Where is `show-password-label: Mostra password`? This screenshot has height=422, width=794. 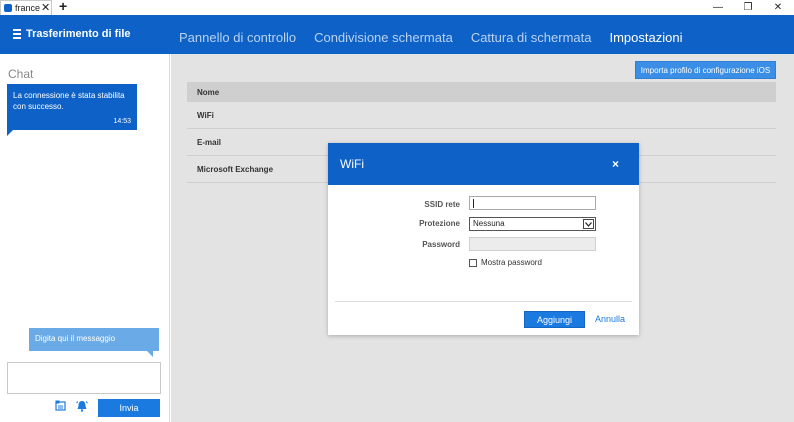
show-password-label: Mostra password is located at coordinates (511, 262).